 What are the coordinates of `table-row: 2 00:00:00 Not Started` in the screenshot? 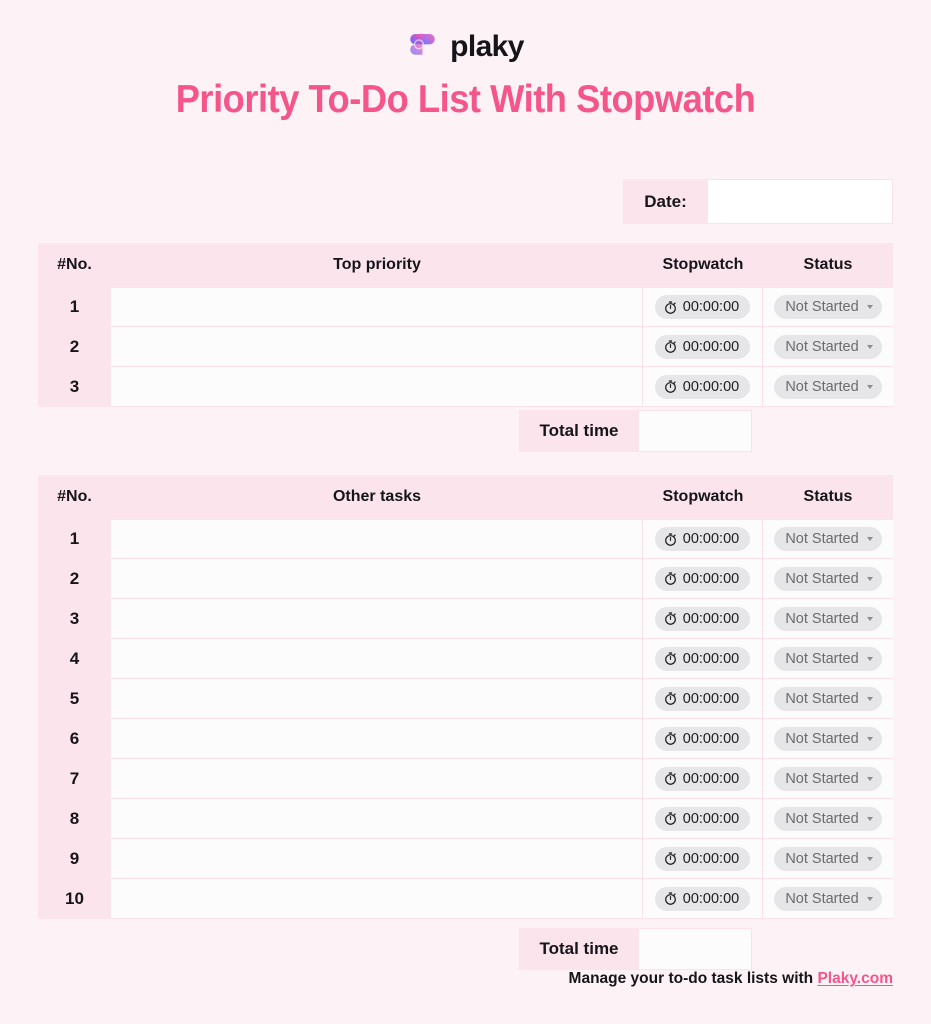 It's located at (465, 579).